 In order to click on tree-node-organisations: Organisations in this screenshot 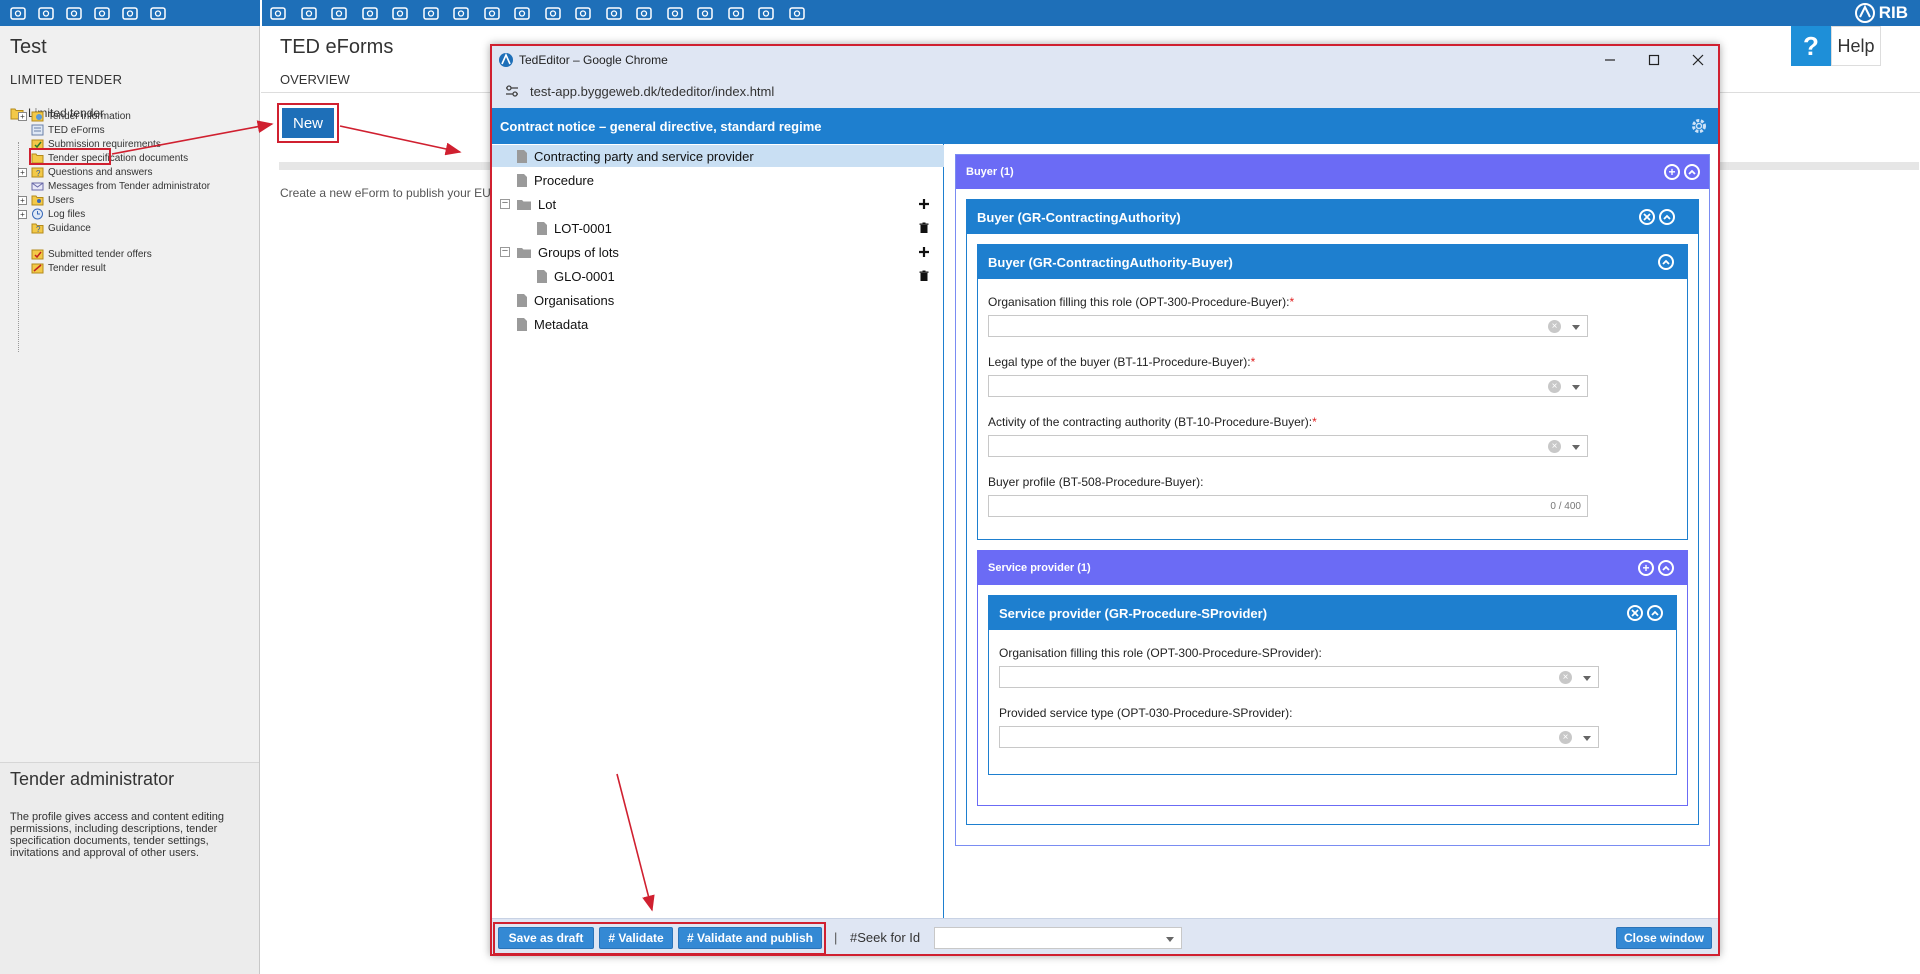, I will do `click(565, 300)`.